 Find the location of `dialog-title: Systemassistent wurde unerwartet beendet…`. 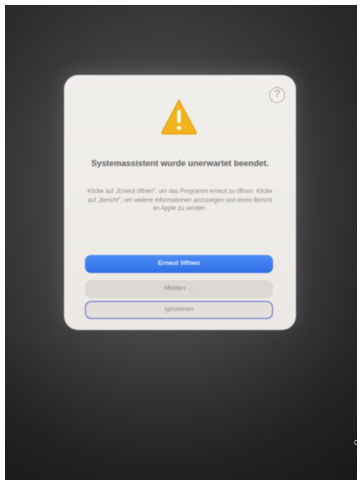

dialog-title: Systemassistent wurde unerwartet beendet… is located at coordinates (180, 163).